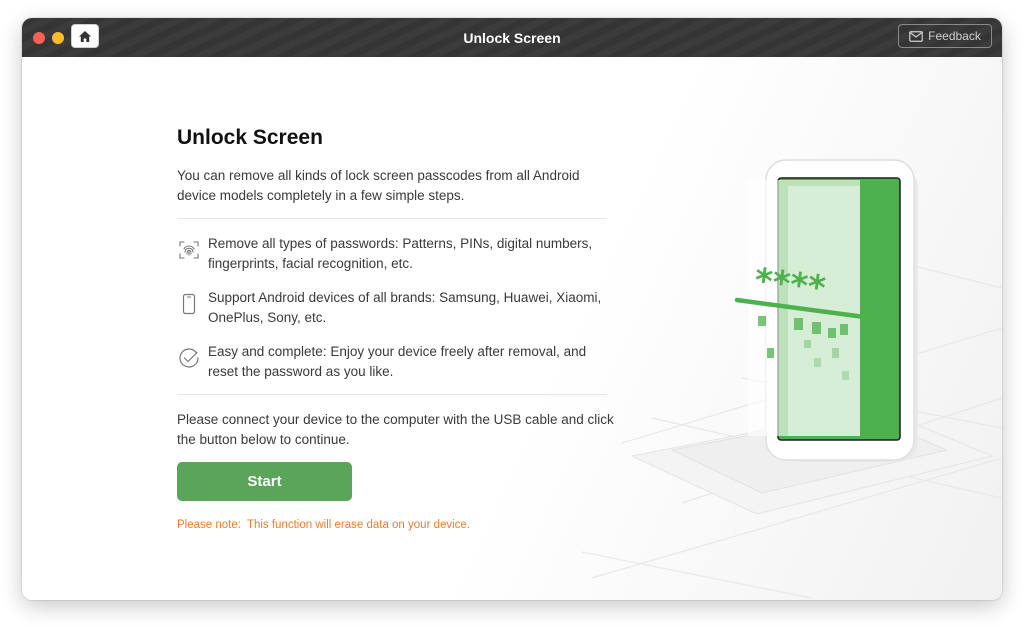 The height and width of the screenshot is (626, 1024). What do you see at coordinates (209, 525) in the screenshot?
I see `note-label: Please note:` at bounding box center [209, 525].